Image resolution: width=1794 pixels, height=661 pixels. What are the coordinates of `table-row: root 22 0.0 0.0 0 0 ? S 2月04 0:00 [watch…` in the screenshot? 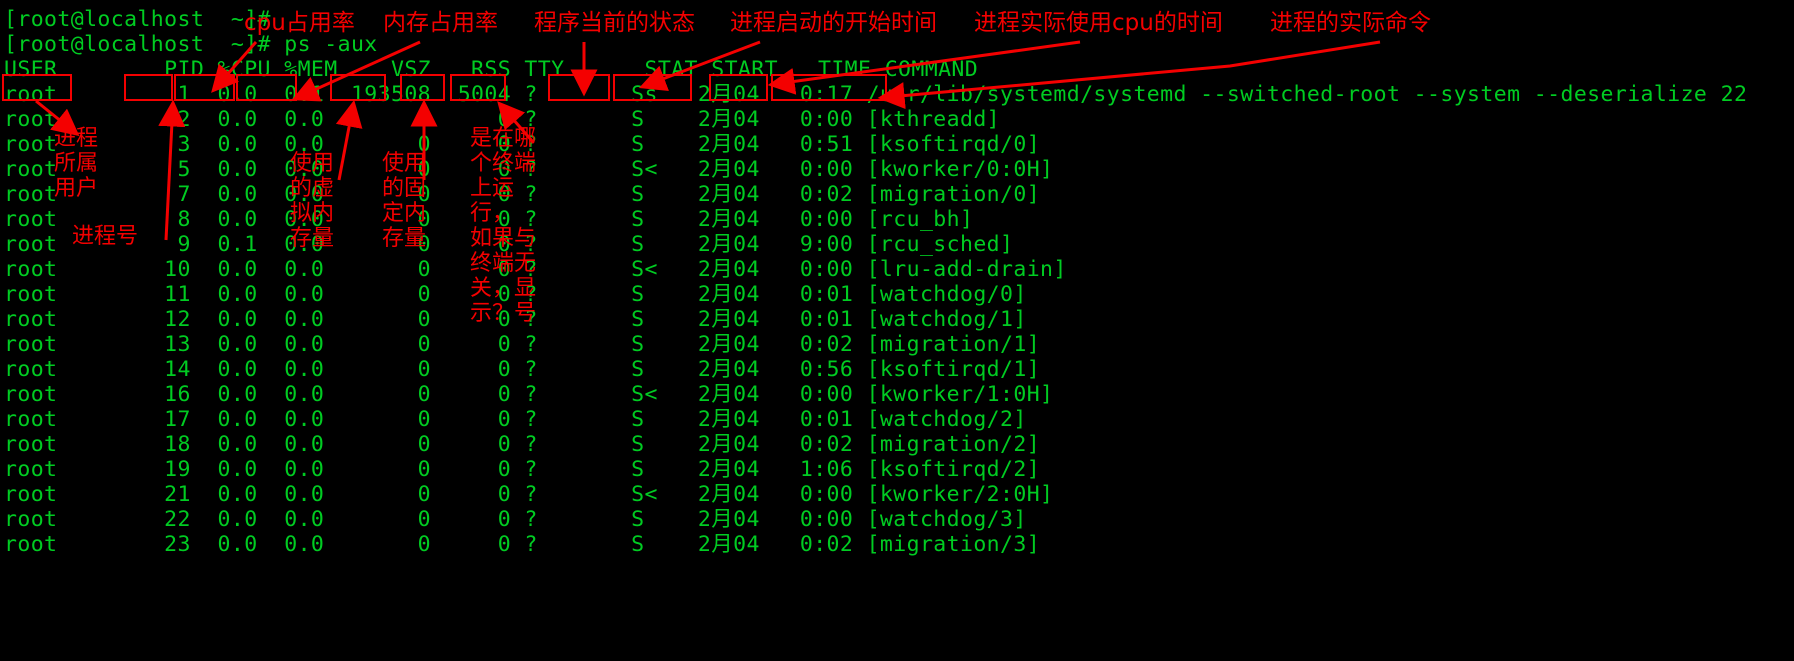 It's located at (515, 519).